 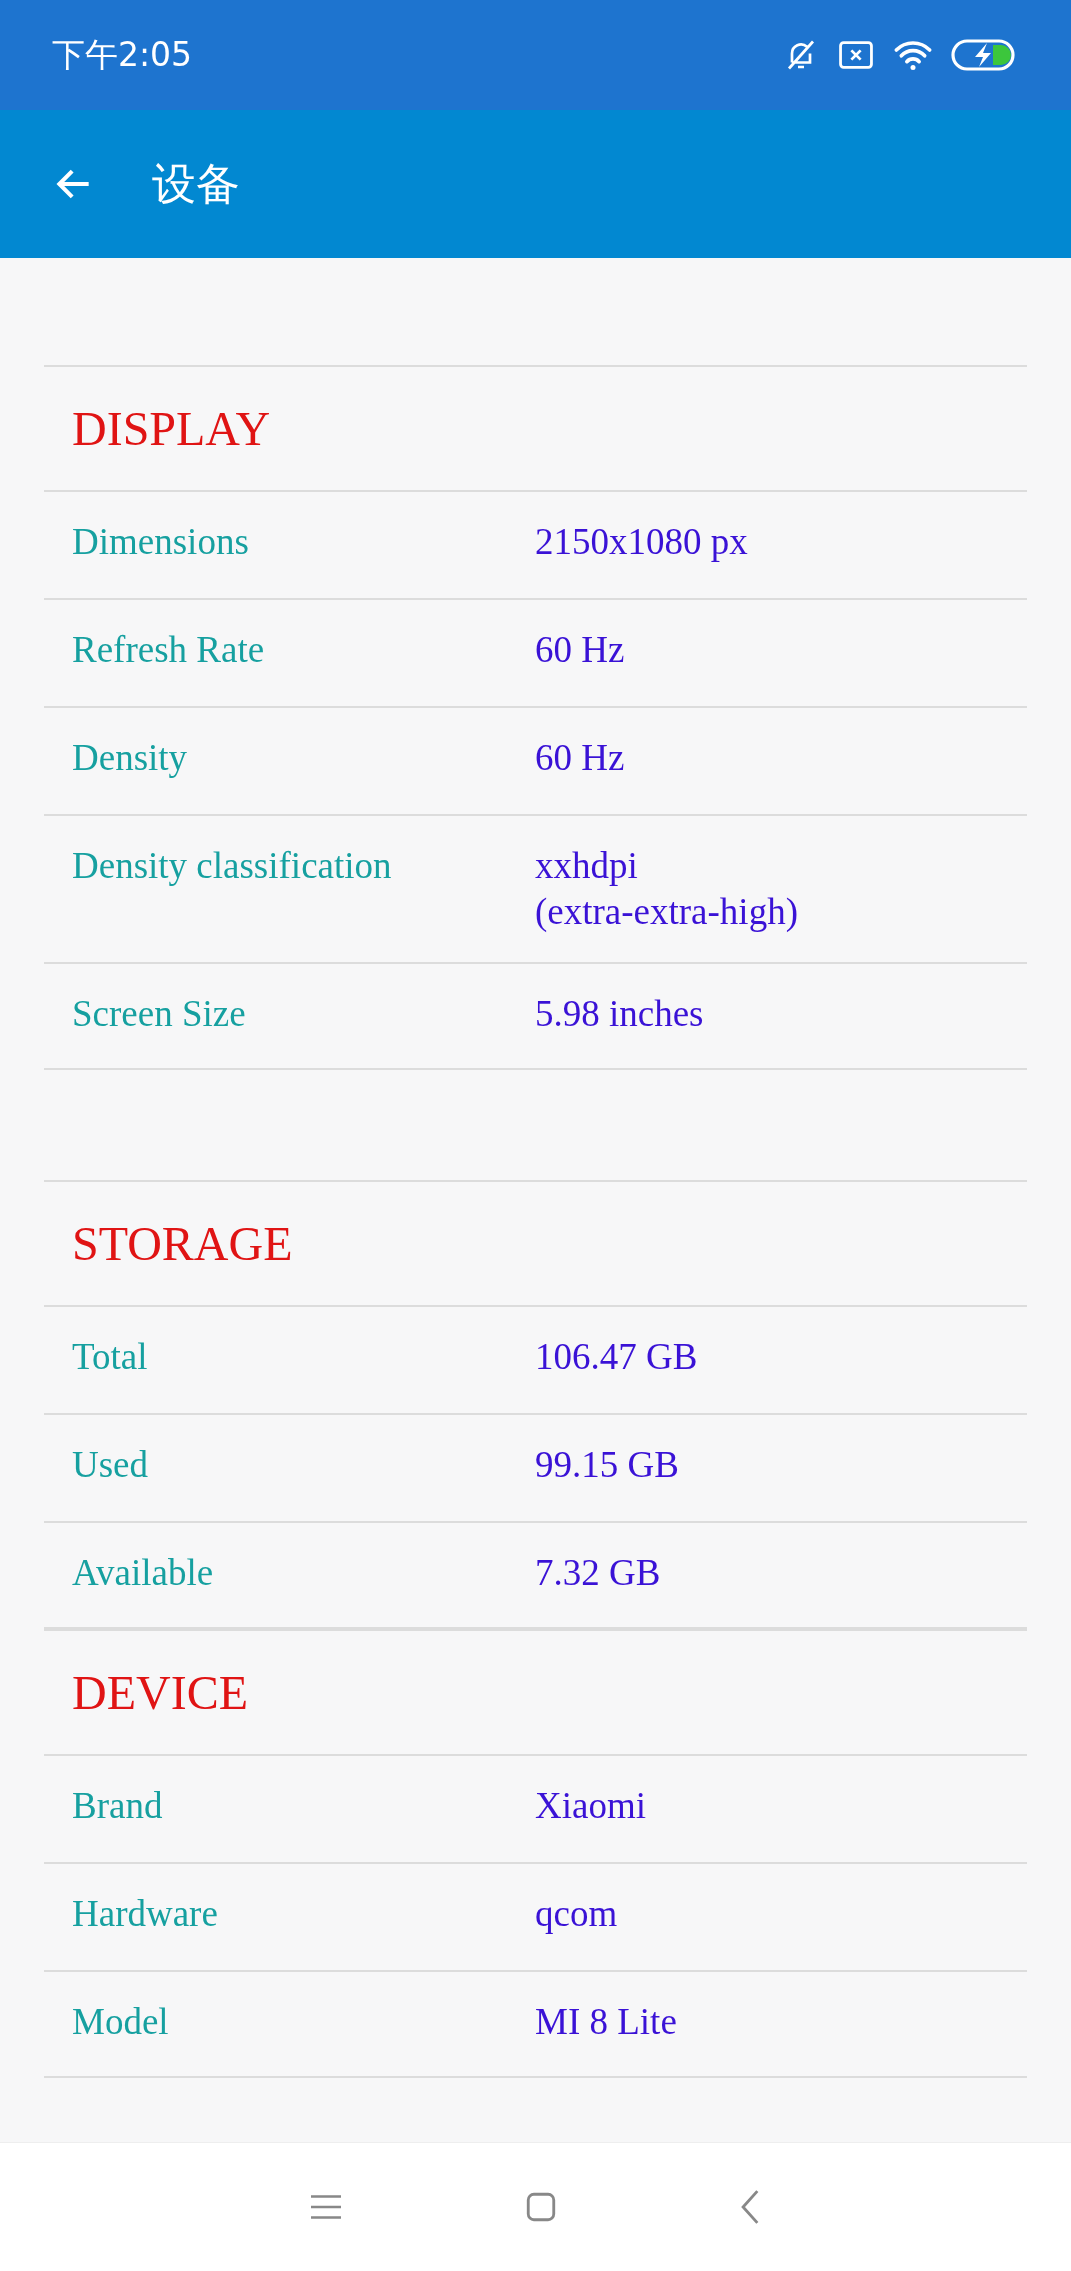 I want to click on row-value: Xiaomi, so click(x=591, y=1806).